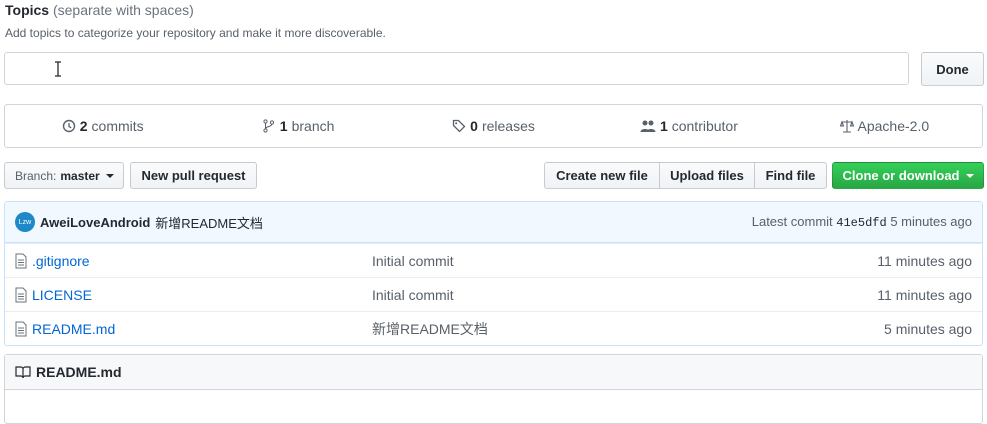 Image resolution: width=987 pixels, height=424 pixels. Describe the element at coordinates (117, 126) in the screenshot. I see `commits-label: commits` at that location.